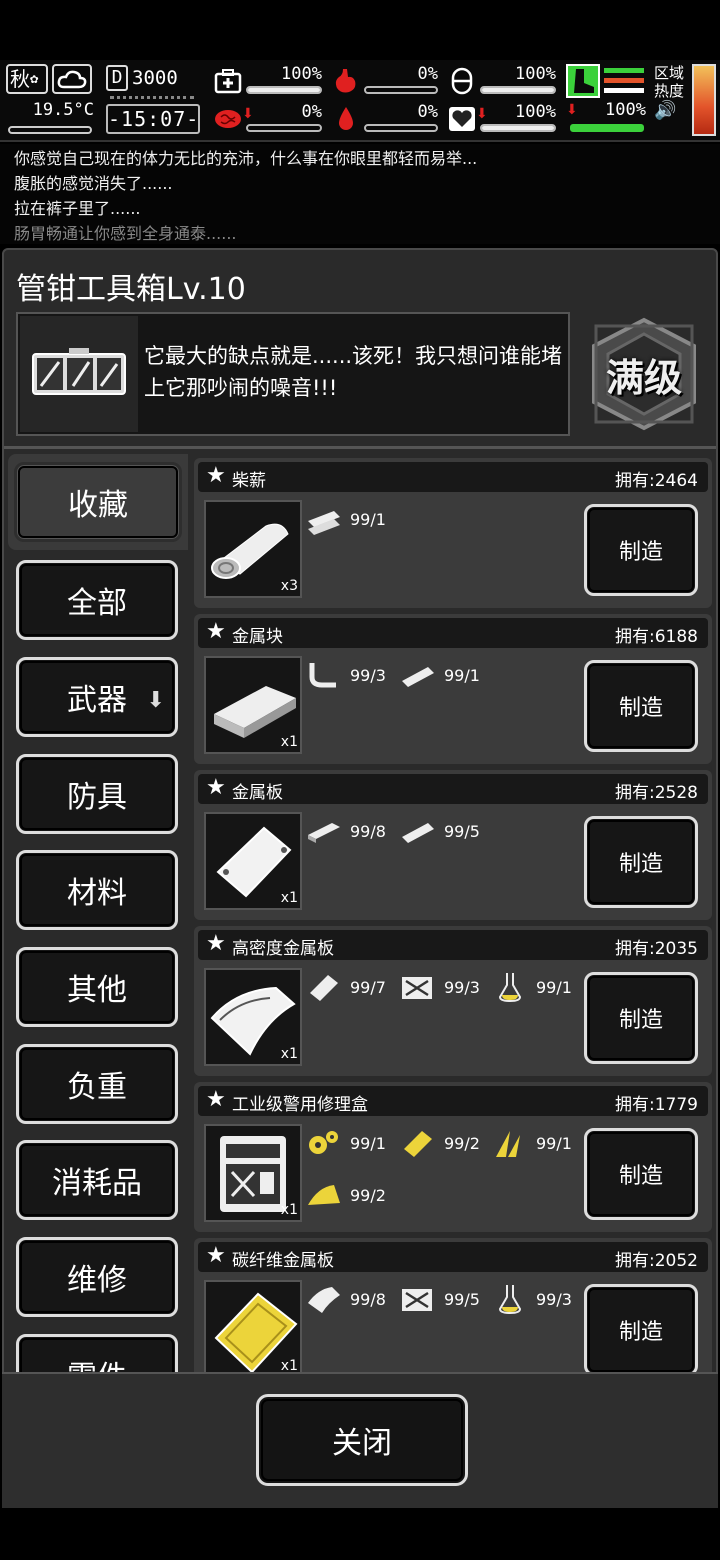 The image size is (720, 1560). Describe the element at coordinates (98, 502) in the screenshot. I see `tab-favorites: 收藏` at that location.